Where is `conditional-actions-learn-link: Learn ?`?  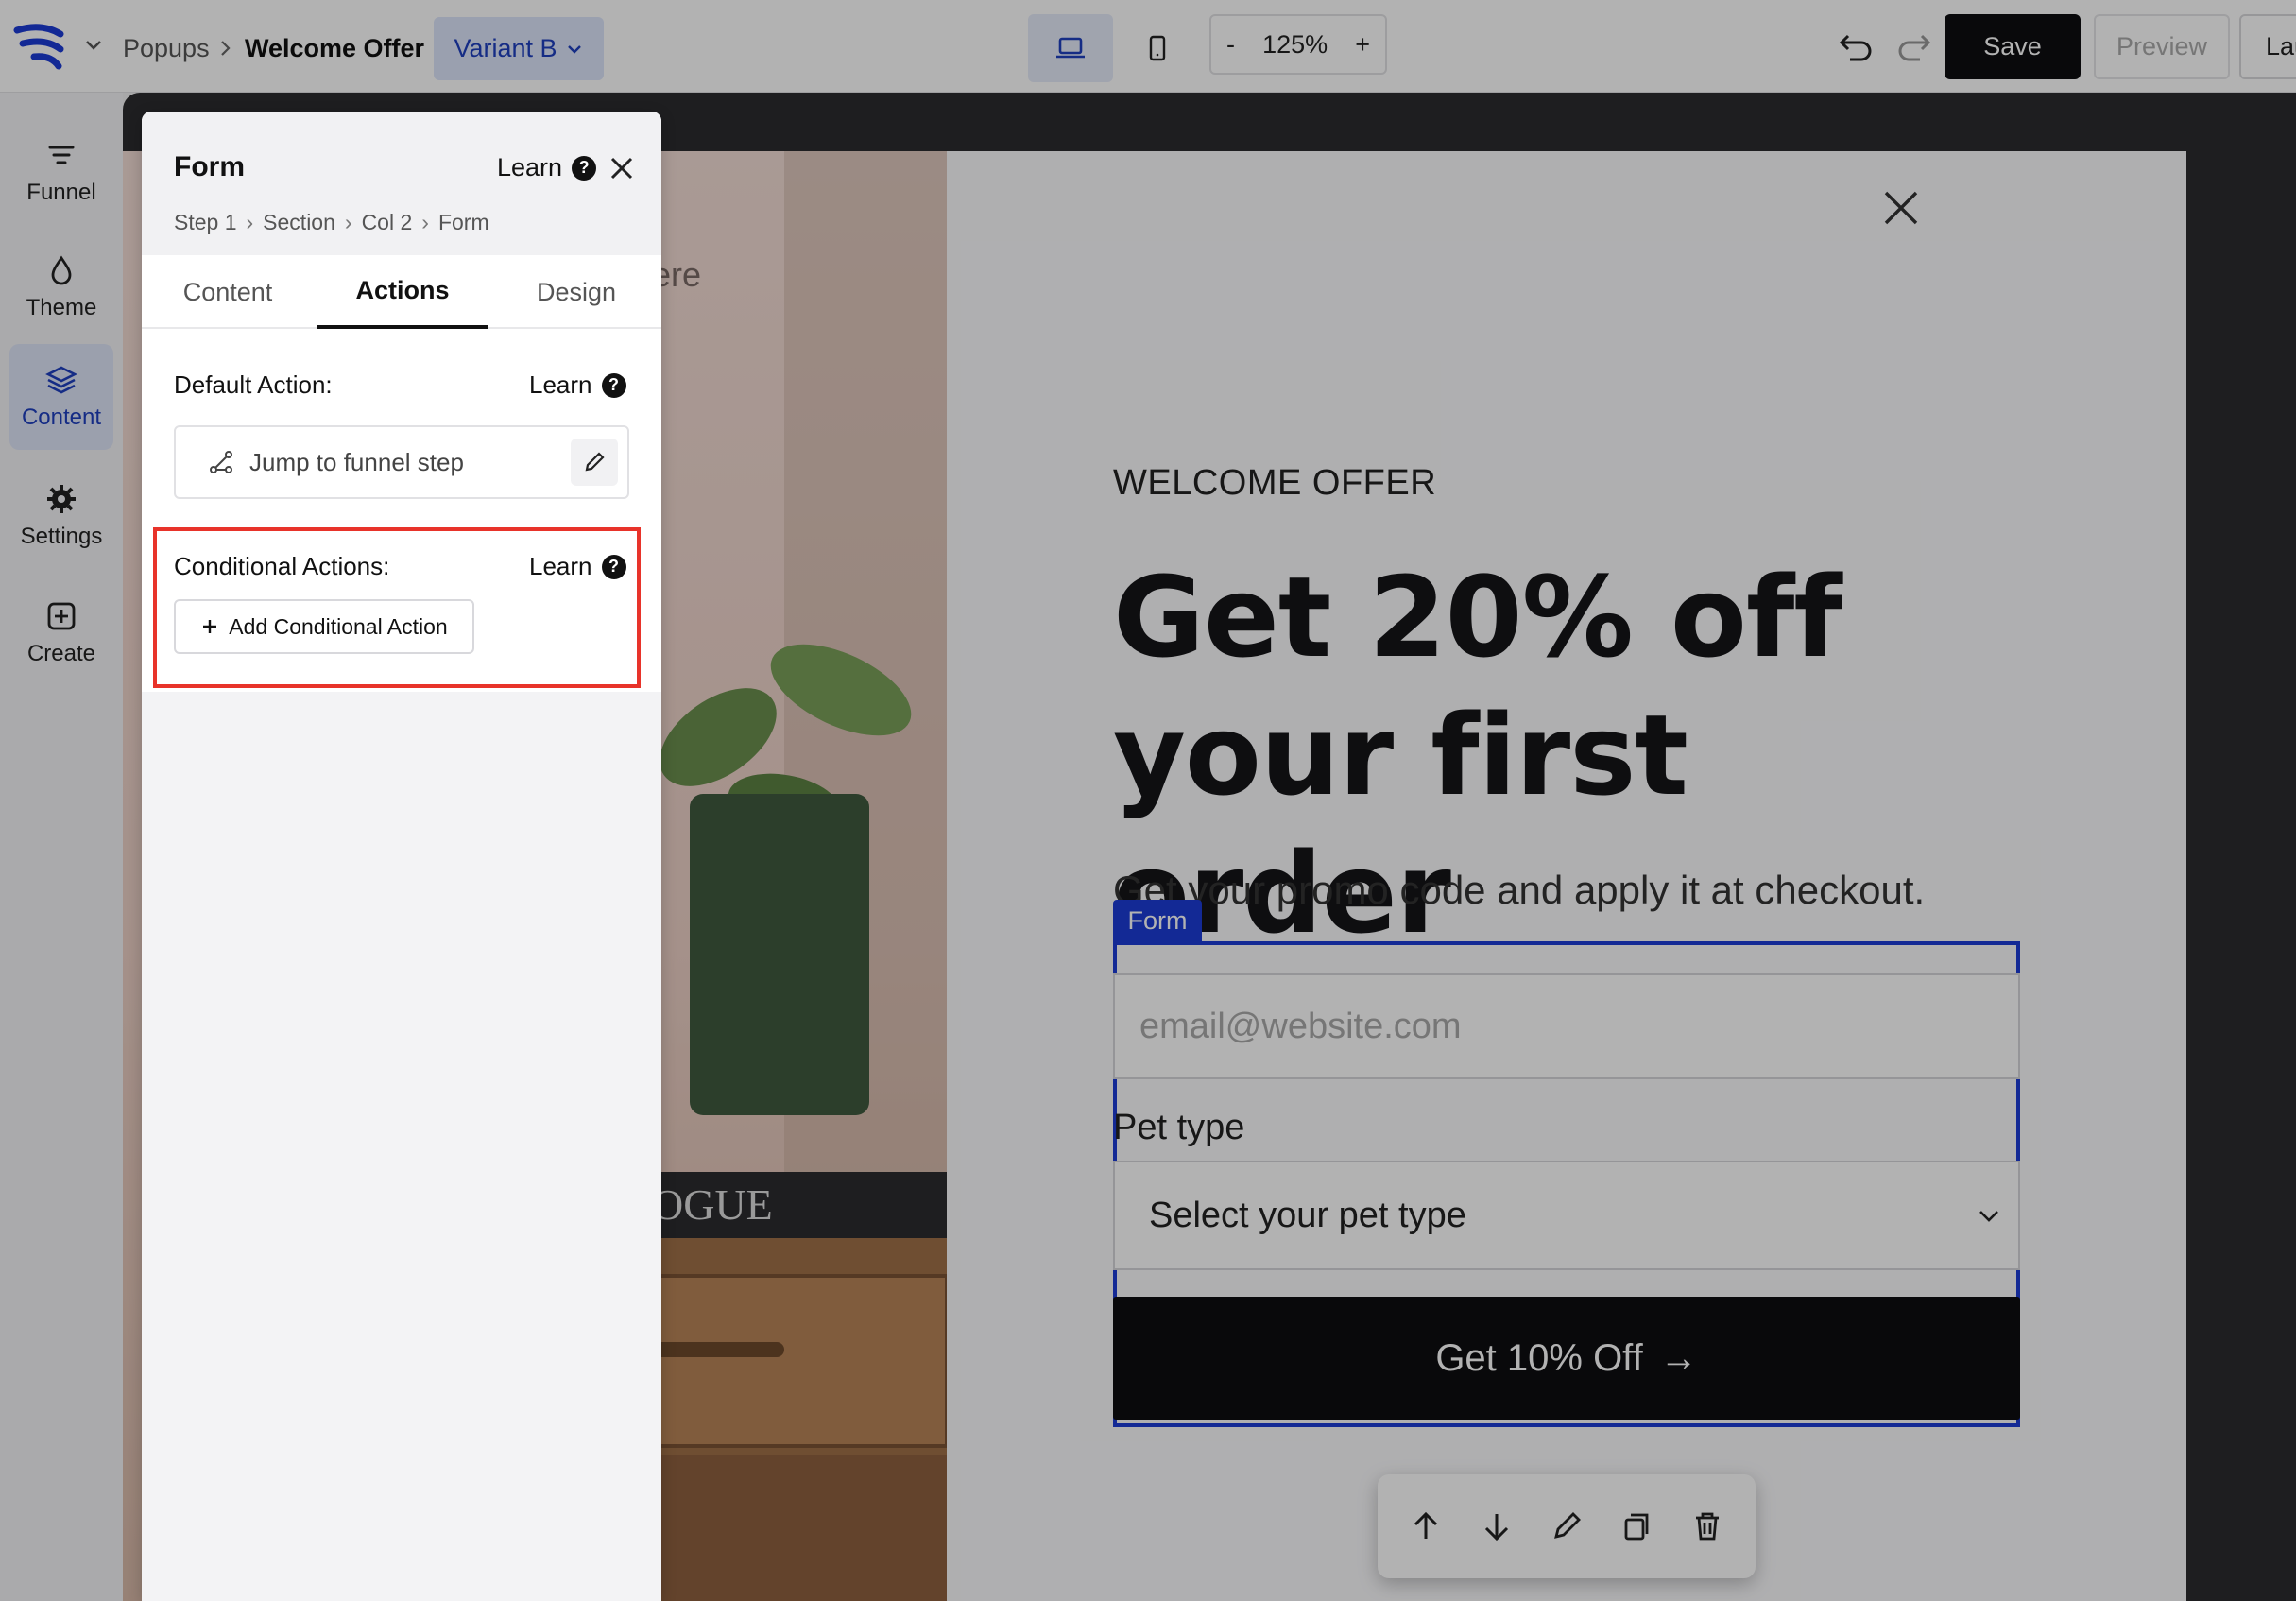
conditional-actions-learn-link: Learn ? is located at coordinates (577, 566).